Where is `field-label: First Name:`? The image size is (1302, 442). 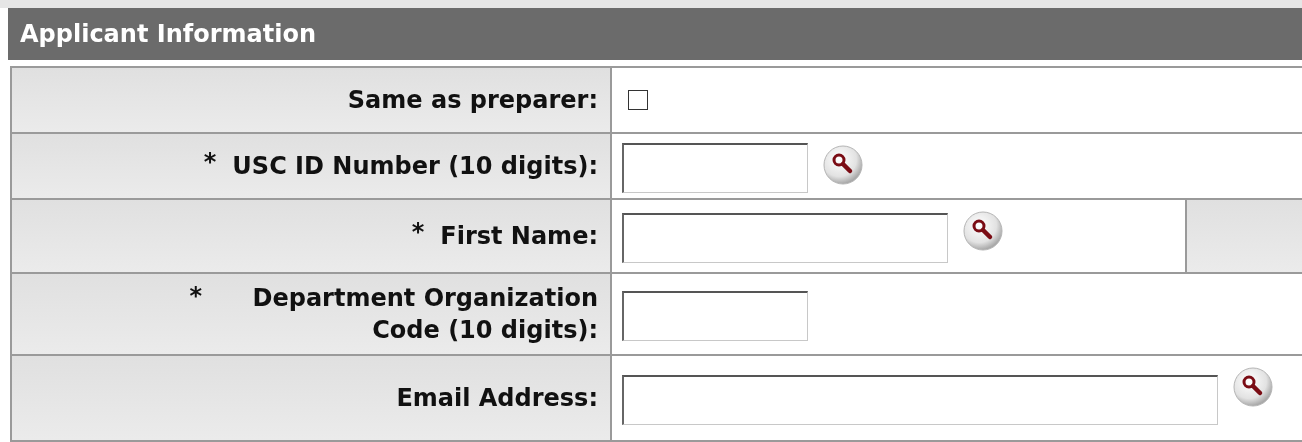 field-label: First Name: is located at coordinates (519, 236).